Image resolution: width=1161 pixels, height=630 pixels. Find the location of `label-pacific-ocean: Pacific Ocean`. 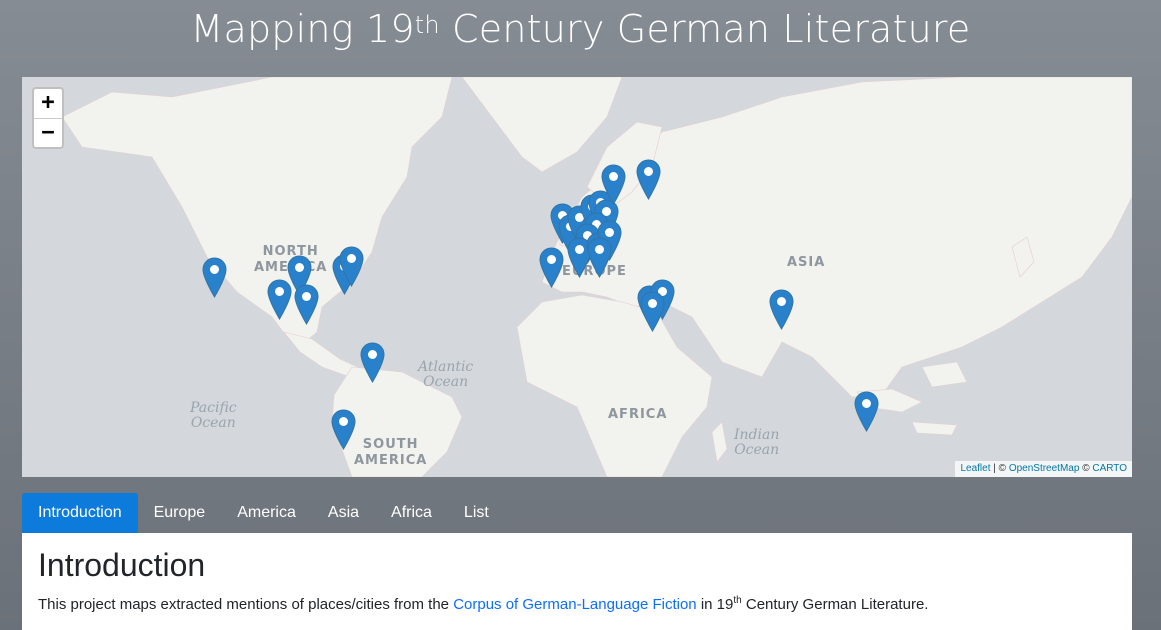

label-pacific-ocean: Pacific Ocean is located at coordinates (213, 415).